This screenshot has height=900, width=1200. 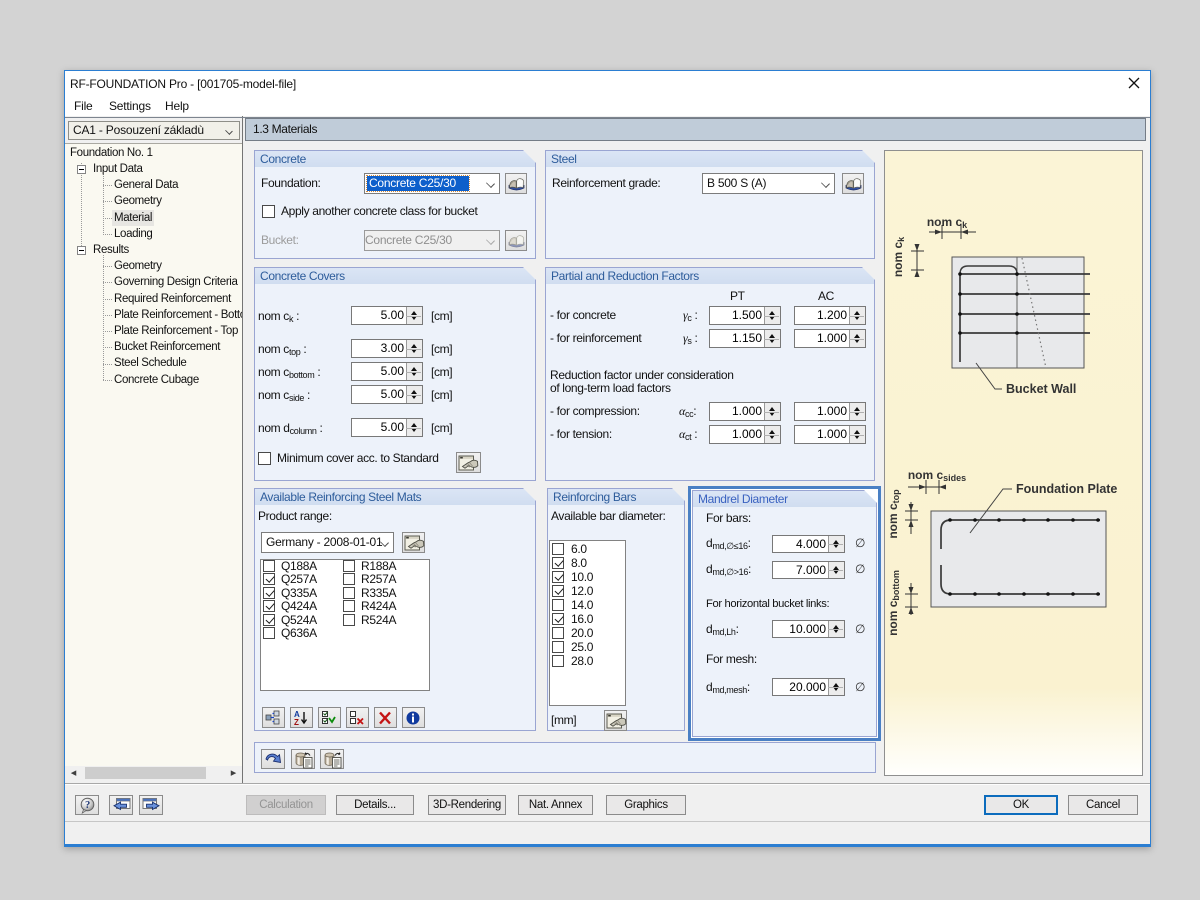 I want to click on svg-text: Bucket Wall, so click(x=1041, y=389).